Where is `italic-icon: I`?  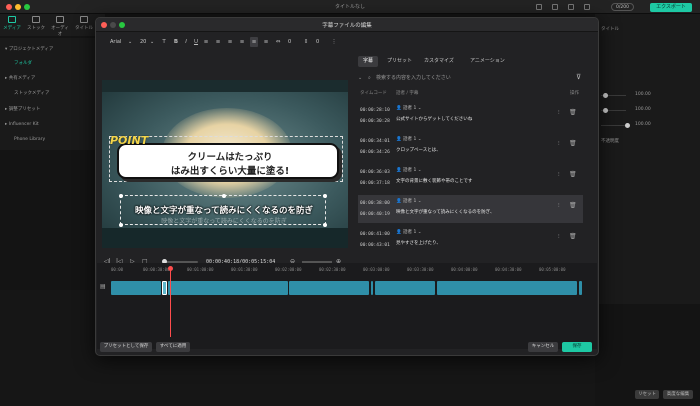 italic-icon: I is located at coordinates (186, 42).